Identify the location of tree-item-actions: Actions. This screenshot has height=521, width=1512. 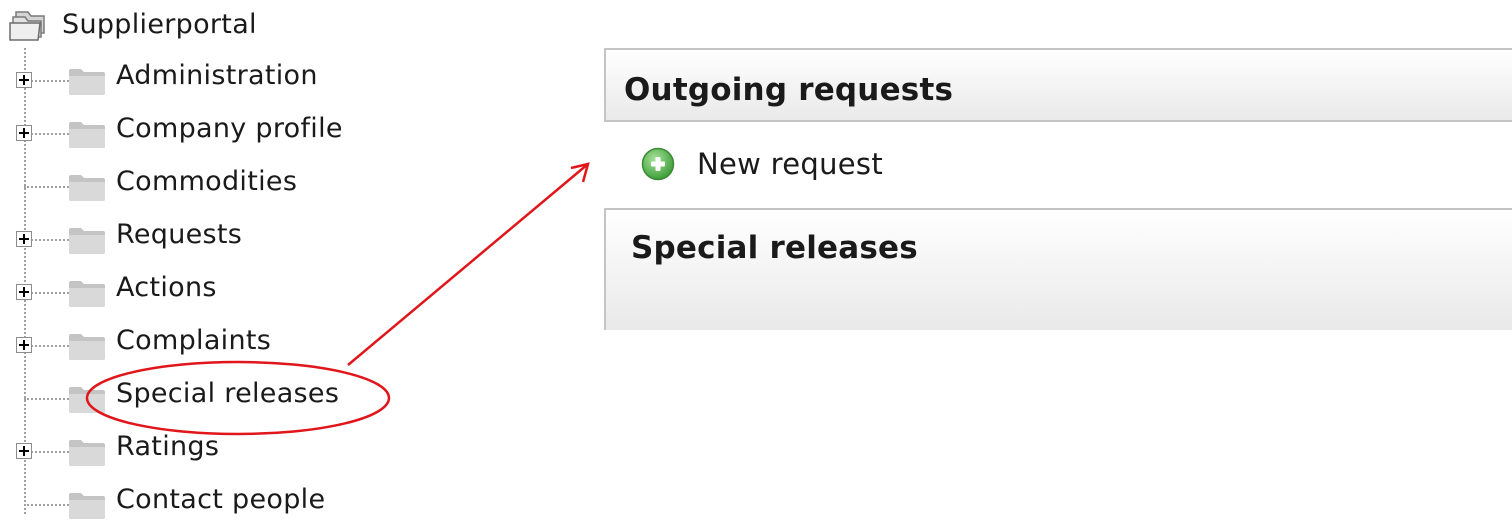
(220, 288).